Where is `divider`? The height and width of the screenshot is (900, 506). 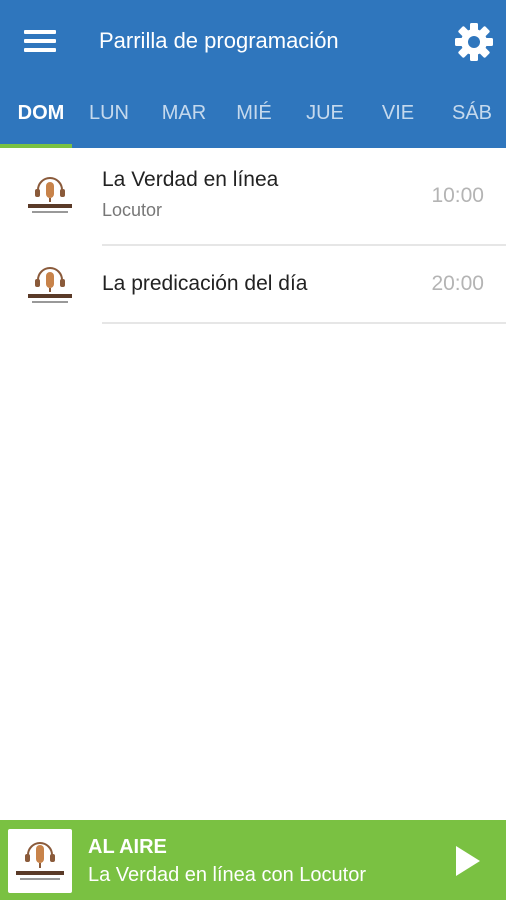
divider is located at coordinates (304, 323).